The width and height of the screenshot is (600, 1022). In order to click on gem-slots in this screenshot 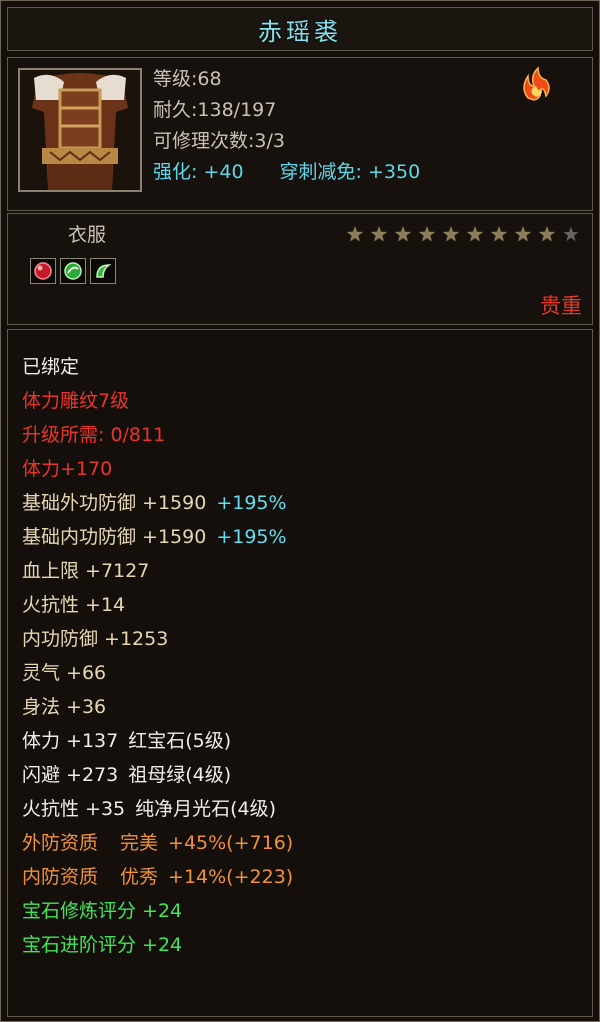, I will do `click(73, 271)`.